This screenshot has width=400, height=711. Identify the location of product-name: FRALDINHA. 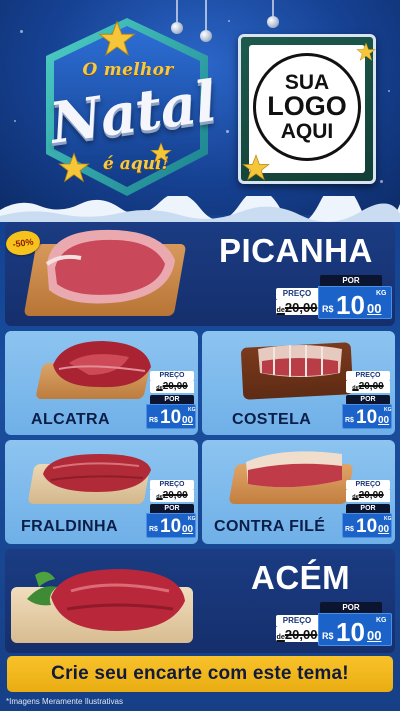
(69, 526).